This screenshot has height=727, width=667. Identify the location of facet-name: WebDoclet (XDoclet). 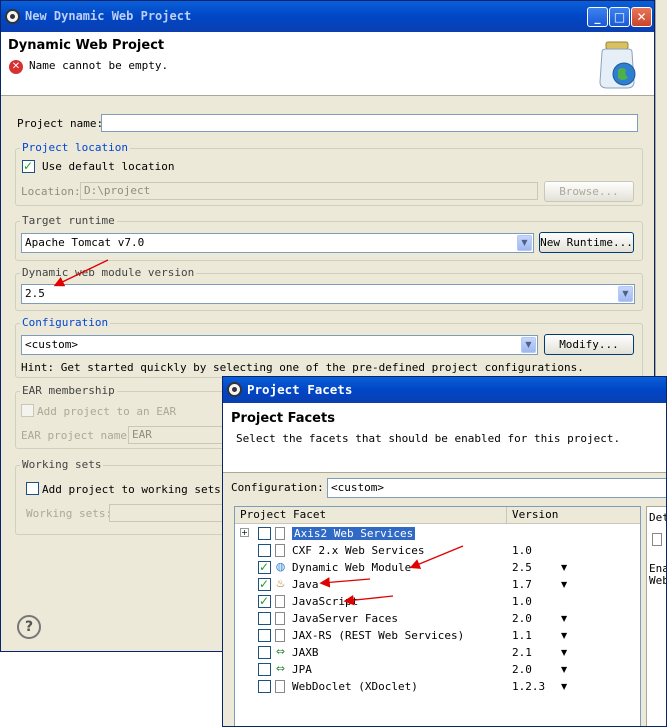
(355, 686).